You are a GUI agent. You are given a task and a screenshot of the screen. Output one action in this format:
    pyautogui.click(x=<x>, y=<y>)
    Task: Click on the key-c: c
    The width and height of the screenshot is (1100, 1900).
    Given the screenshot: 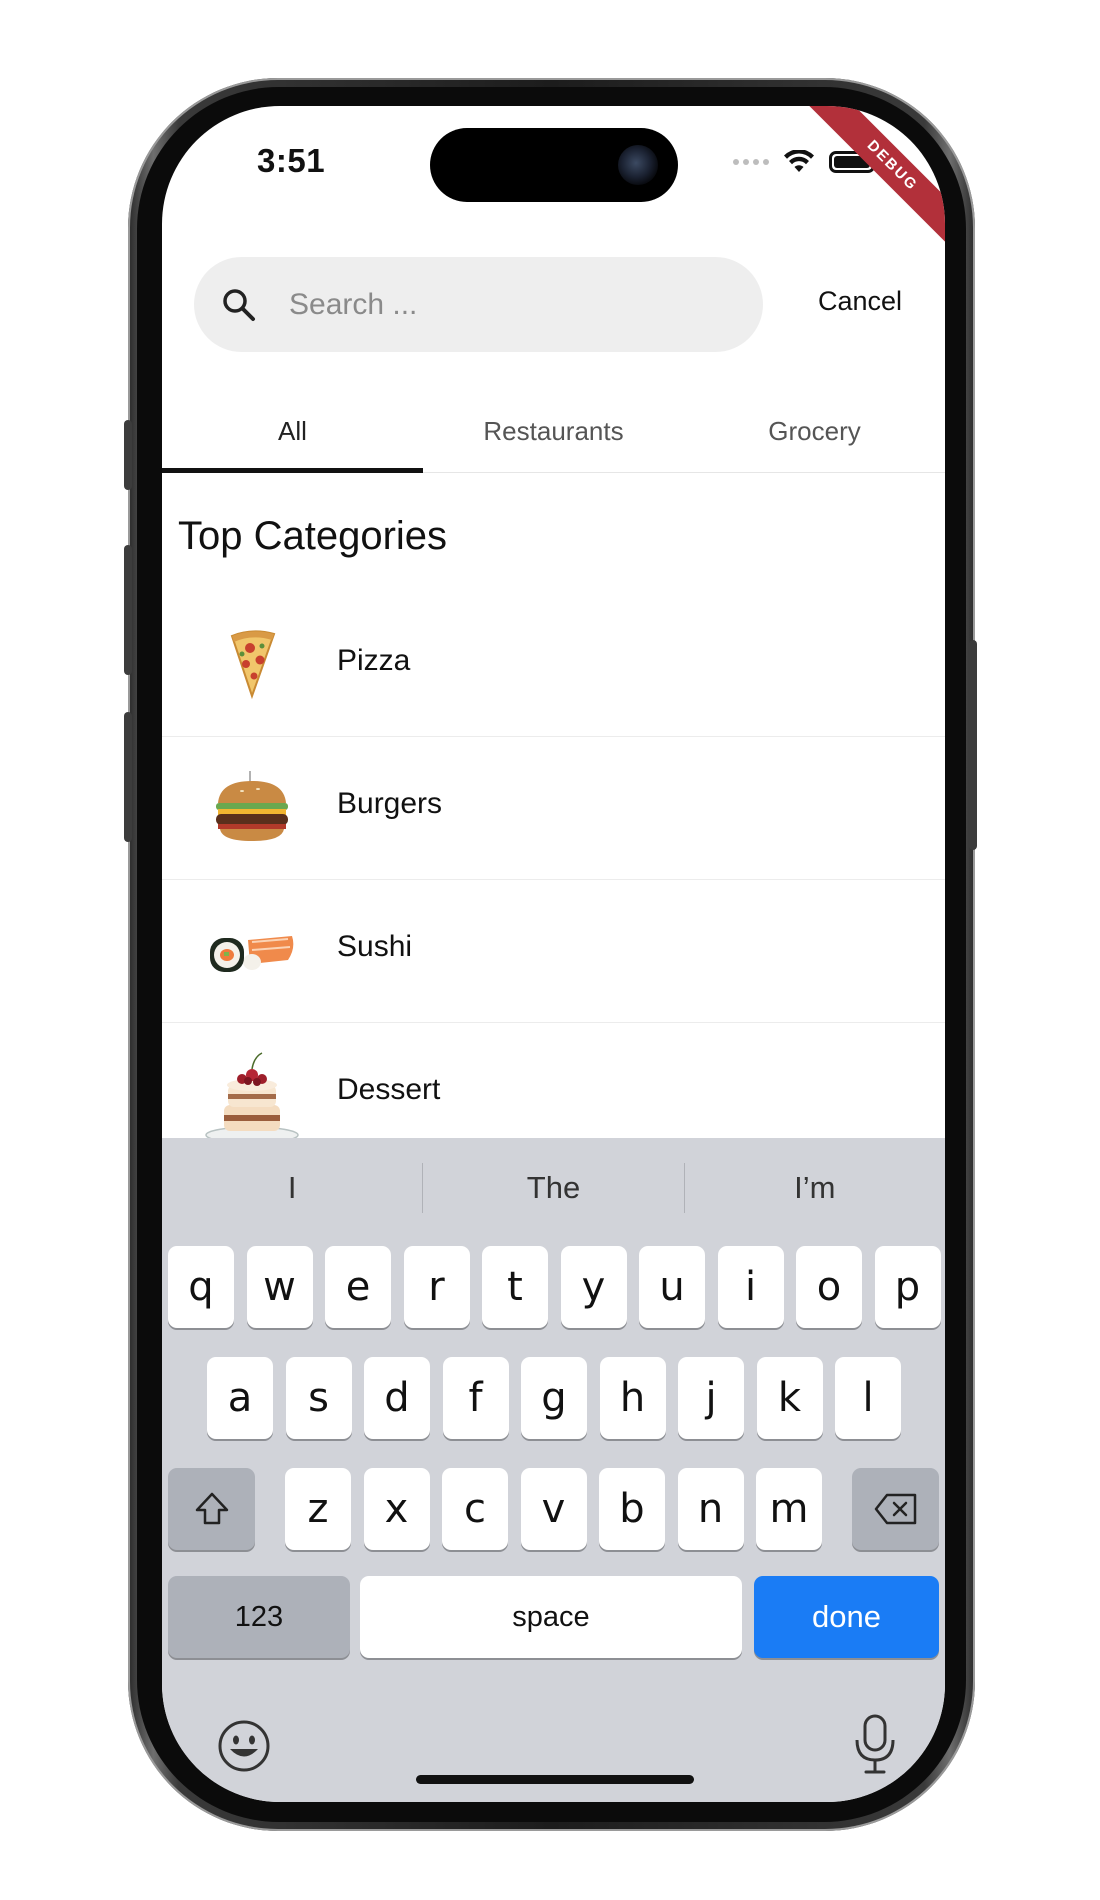 What is the action you would take?
    pyautogui.click(x=475, y=1509)
    